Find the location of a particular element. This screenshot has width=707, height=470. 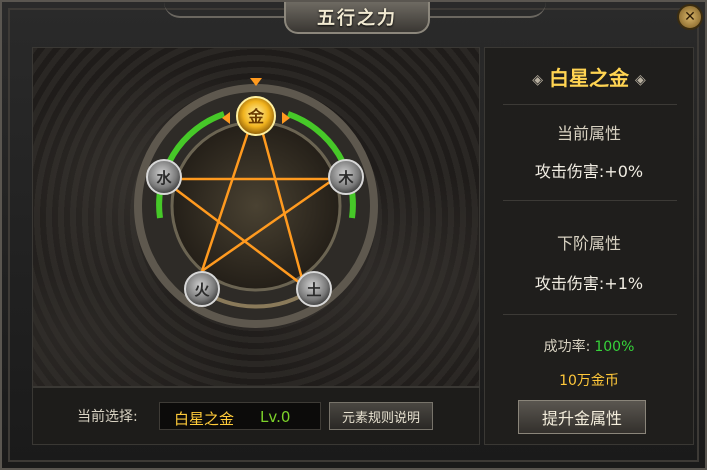

current-attr-header: 当前属性 is located at coordinates (588, 133).